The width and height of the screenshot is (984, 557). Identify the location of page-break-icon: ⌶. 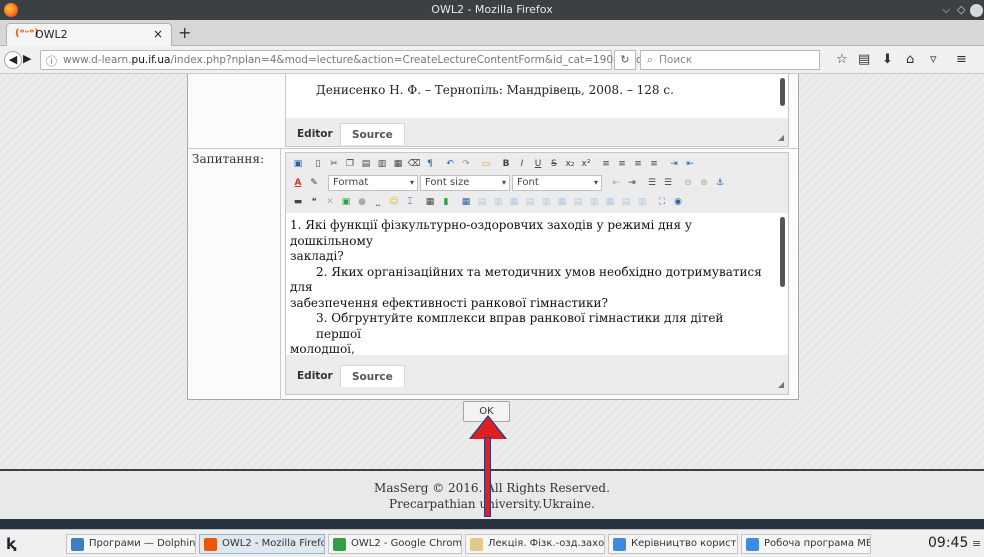
(410, 202).